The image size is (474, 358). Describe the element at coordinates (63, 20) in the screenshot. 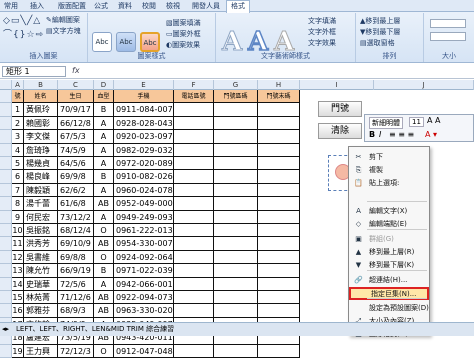

I see `edit-shape-button: ✎編輯圖案` at that location.